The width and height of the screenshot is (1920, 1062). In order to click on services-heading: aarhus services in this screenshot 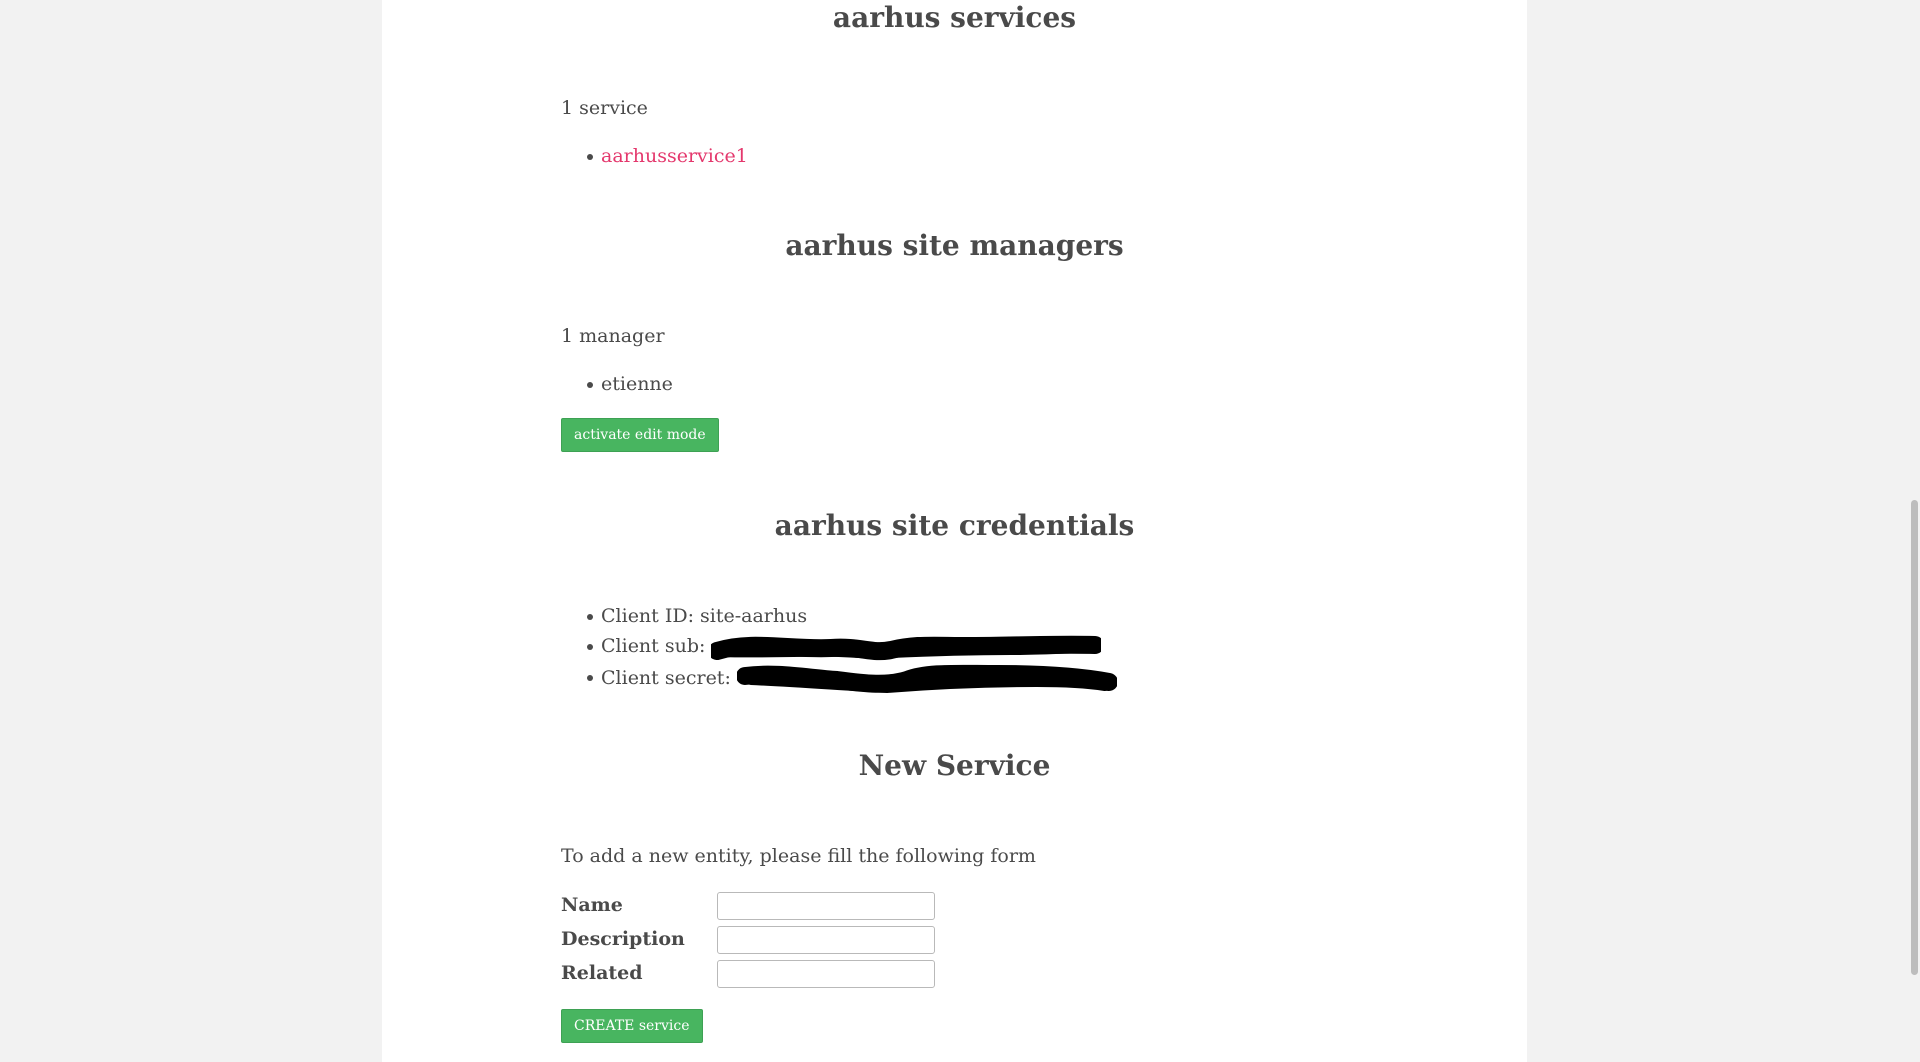, I will do `click(954, 17)`.